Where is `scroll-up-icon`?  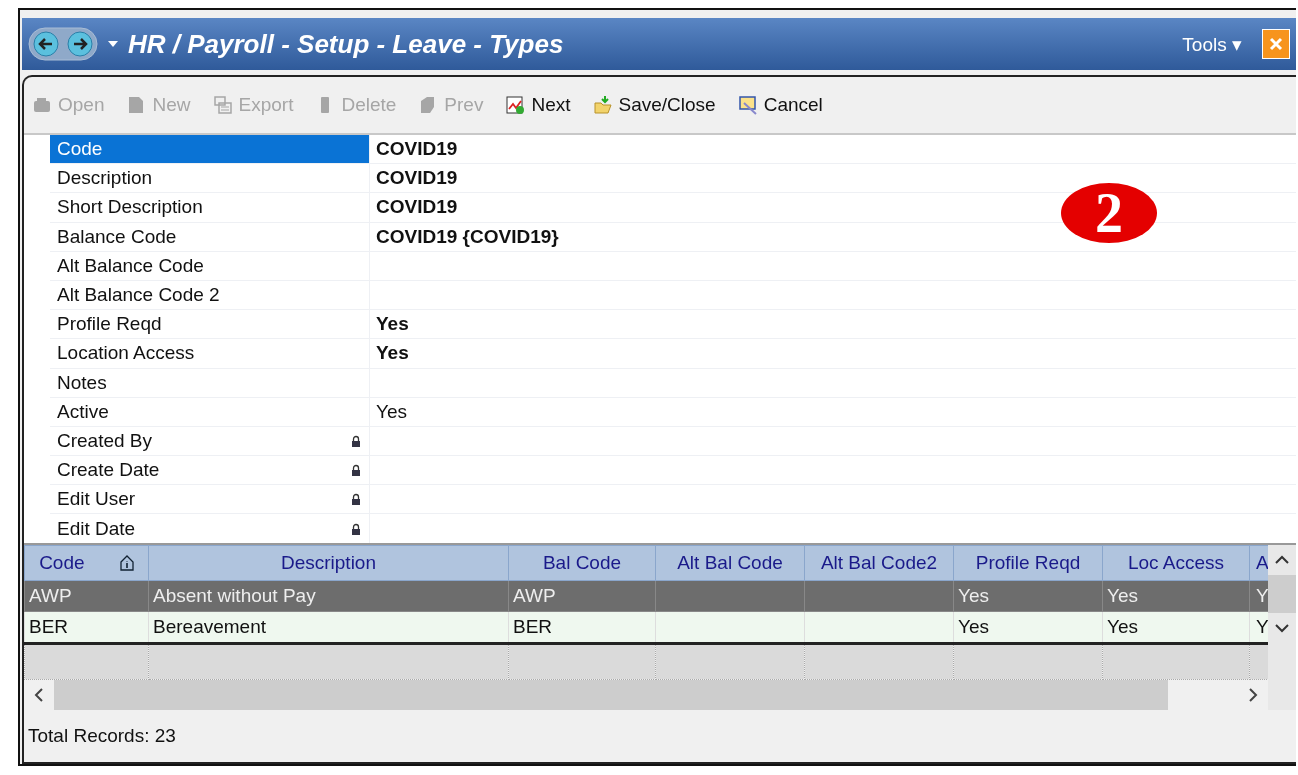 scroll-up-icon is located at coordinates (1282, 560).